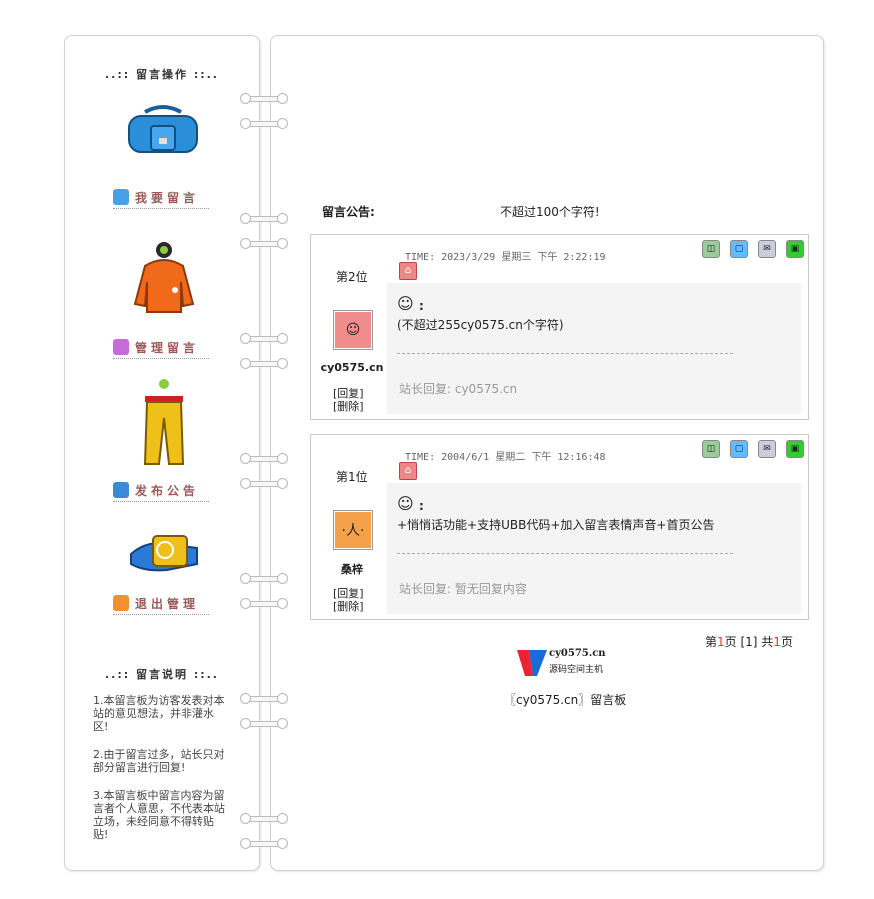 Image resolution: width=874 pixels, height=899 pixels. Describe the element at coordinates (352, 367) in the screenshot. I see `username: cy0575.cn` at that location.